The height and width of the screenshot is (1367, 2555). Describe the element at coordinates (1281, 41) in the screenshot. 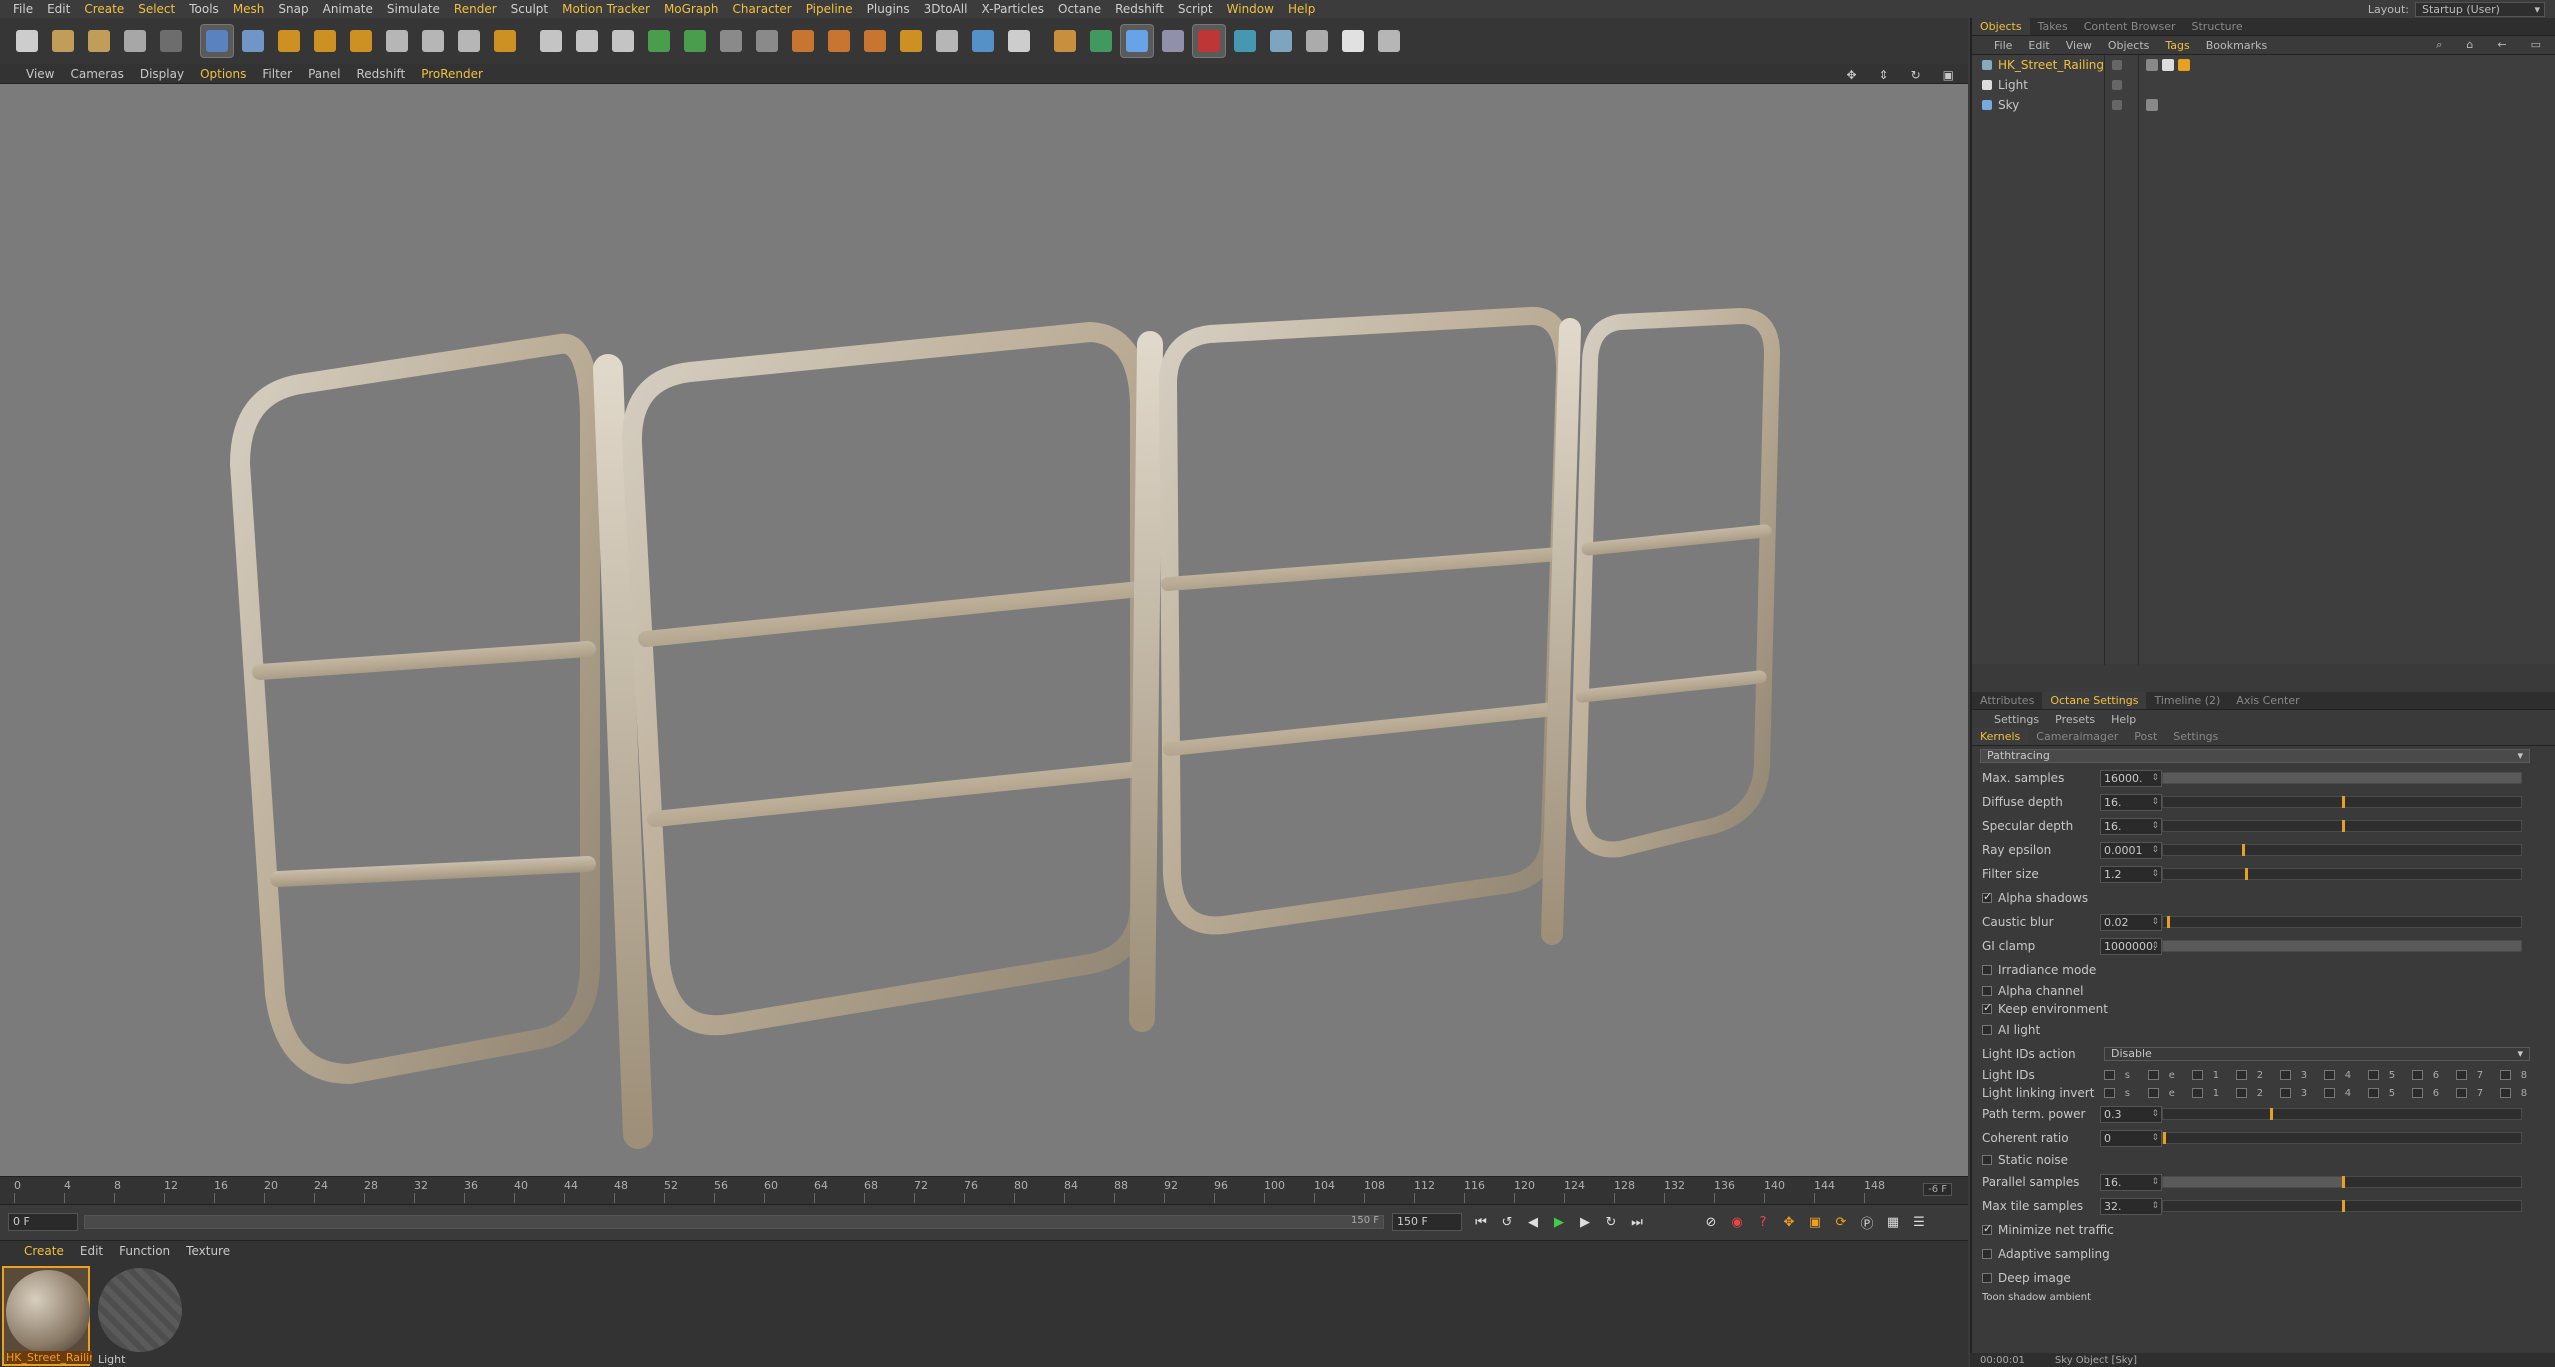

I see `sky-icon` at that location.